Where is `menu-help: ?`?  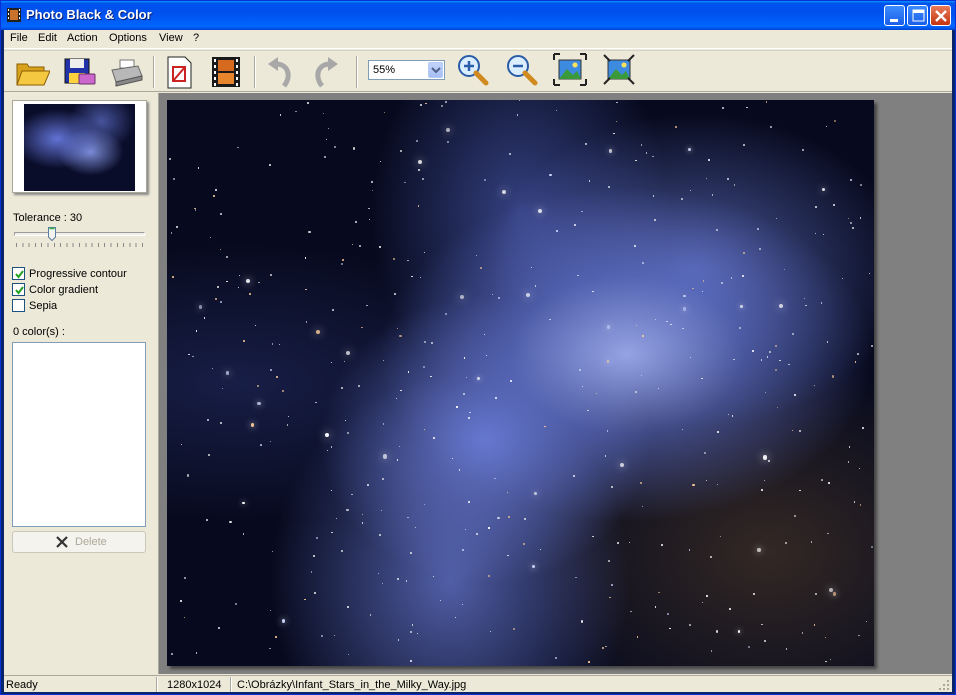 menu-help: ? is located at coordinates (196, 38).